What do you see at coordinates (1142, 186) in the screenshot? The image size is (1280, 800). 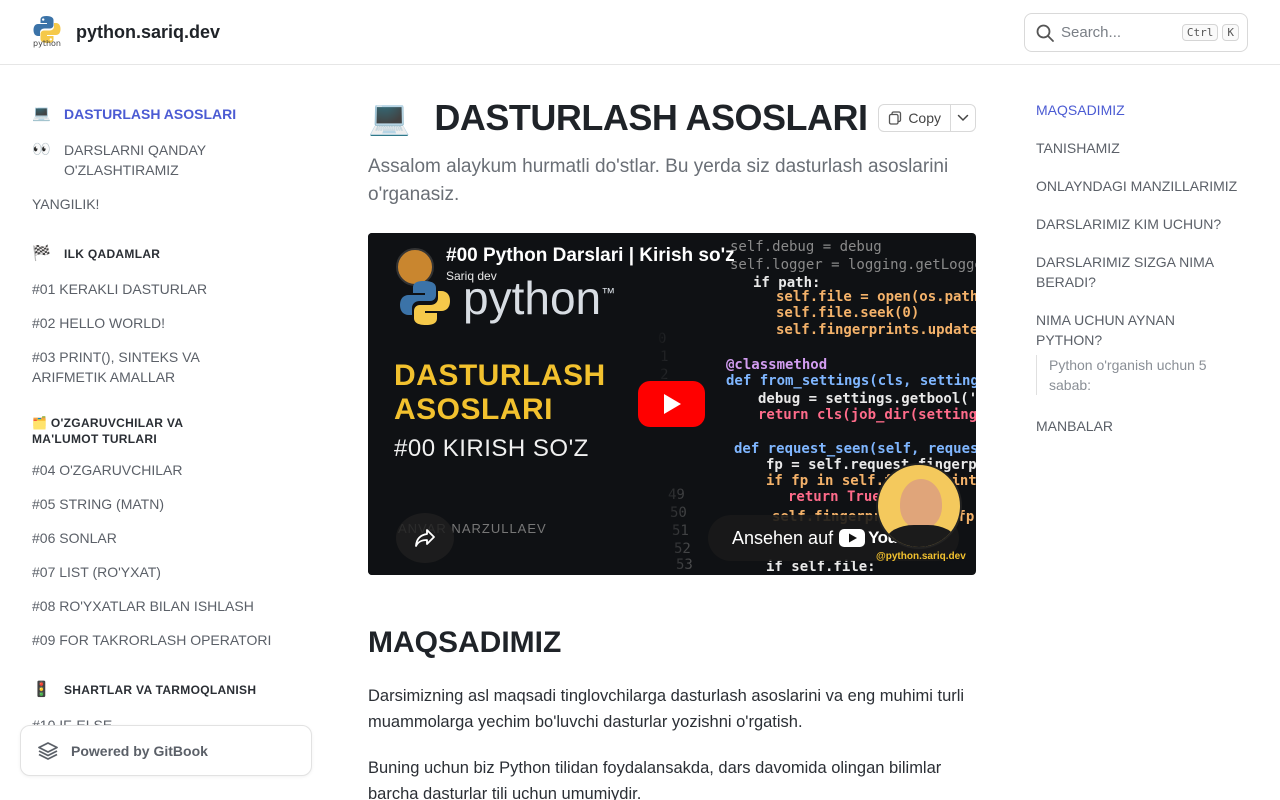 I see `toc-item-onlayndagi-manzillarimiz: ONLAYNDAGI MANZILLARIMIZ` at bounding box center [1142, 186].